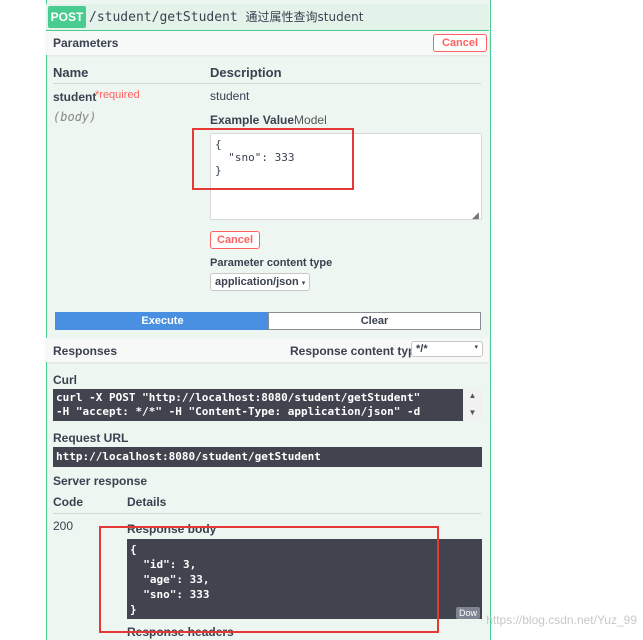 This screenshot has width=643, height=640. What do you see at coordinates (472, 405) in the screenshot?
I see `curl-scrollbar: ▲ ▼` at bounding box center [472, 405].